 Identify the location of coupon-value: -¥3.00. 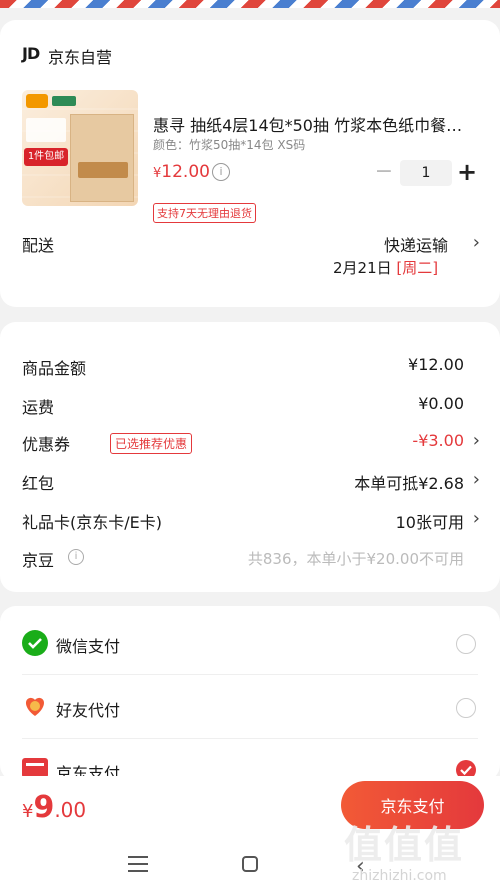
(438, 440).